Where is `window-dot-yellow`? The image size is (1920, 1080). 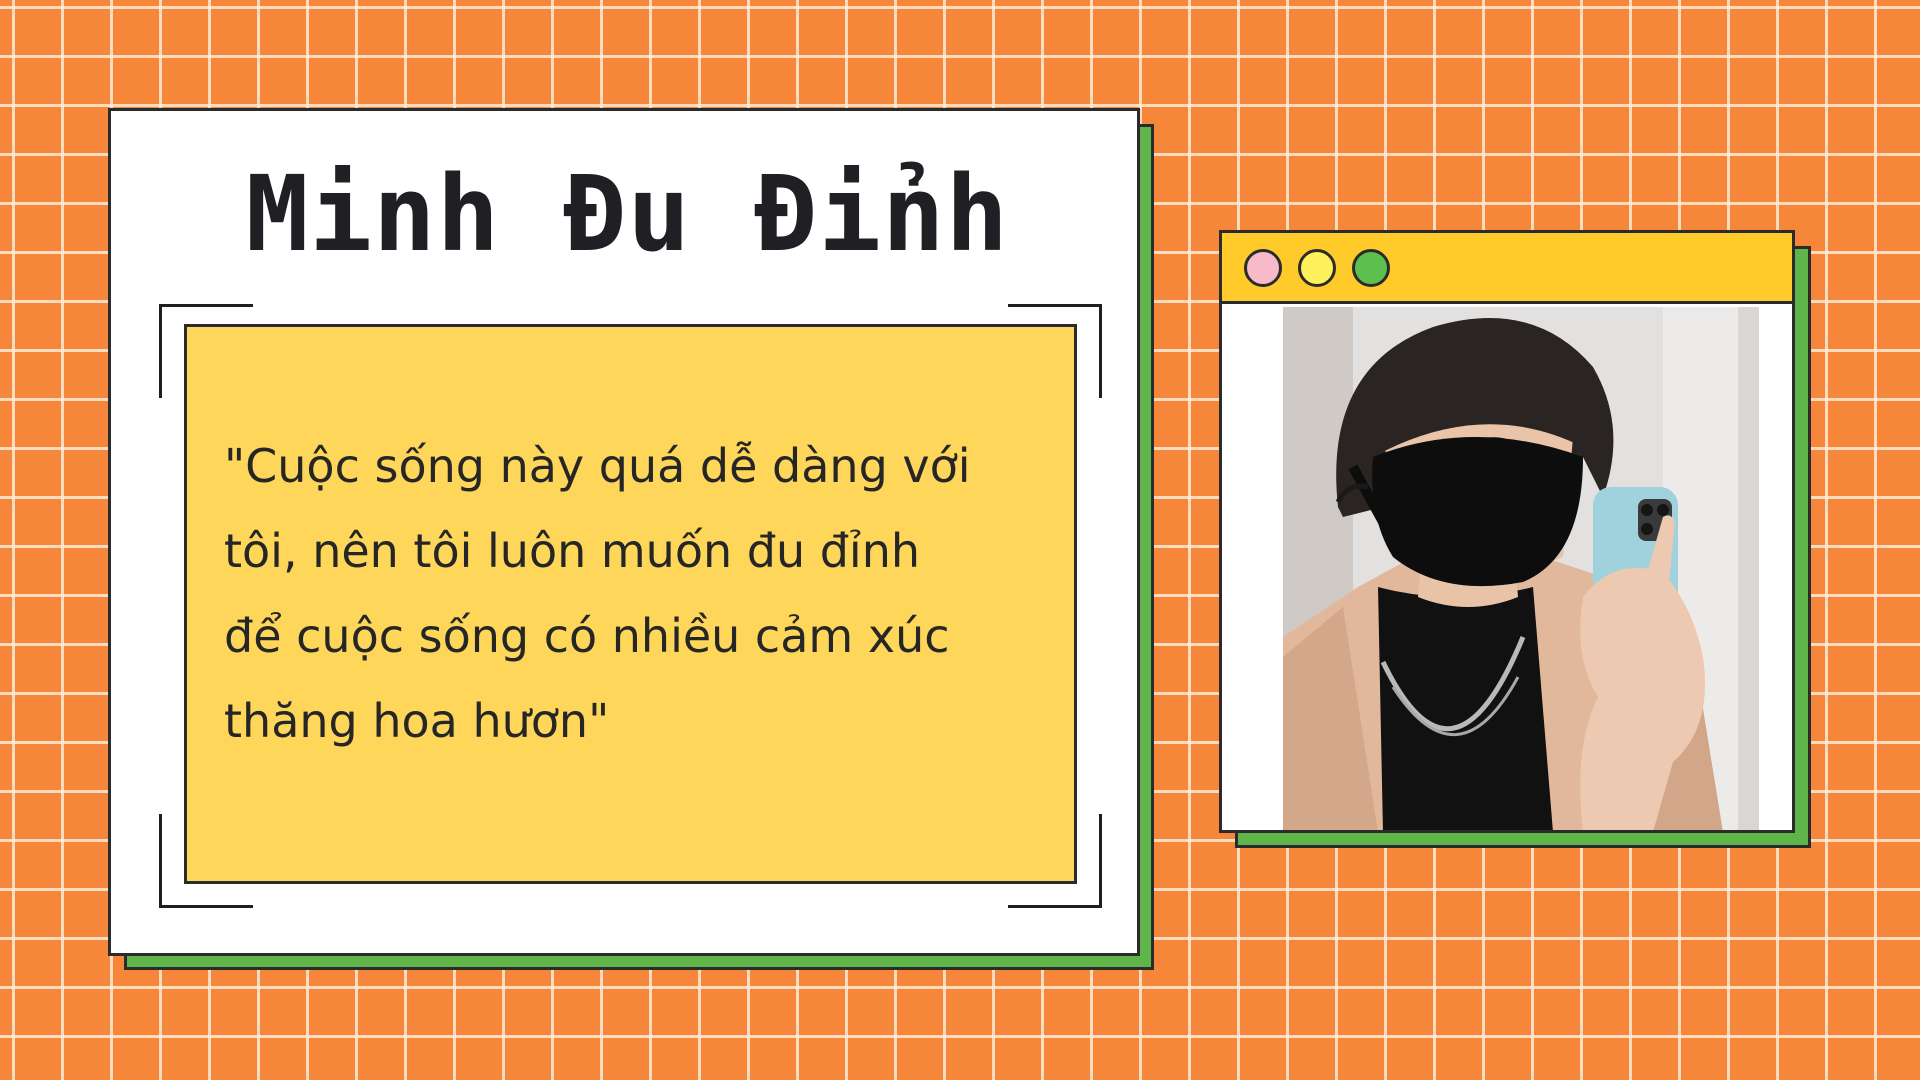
window-dot-yellow is located at coordinates (1317, 268).